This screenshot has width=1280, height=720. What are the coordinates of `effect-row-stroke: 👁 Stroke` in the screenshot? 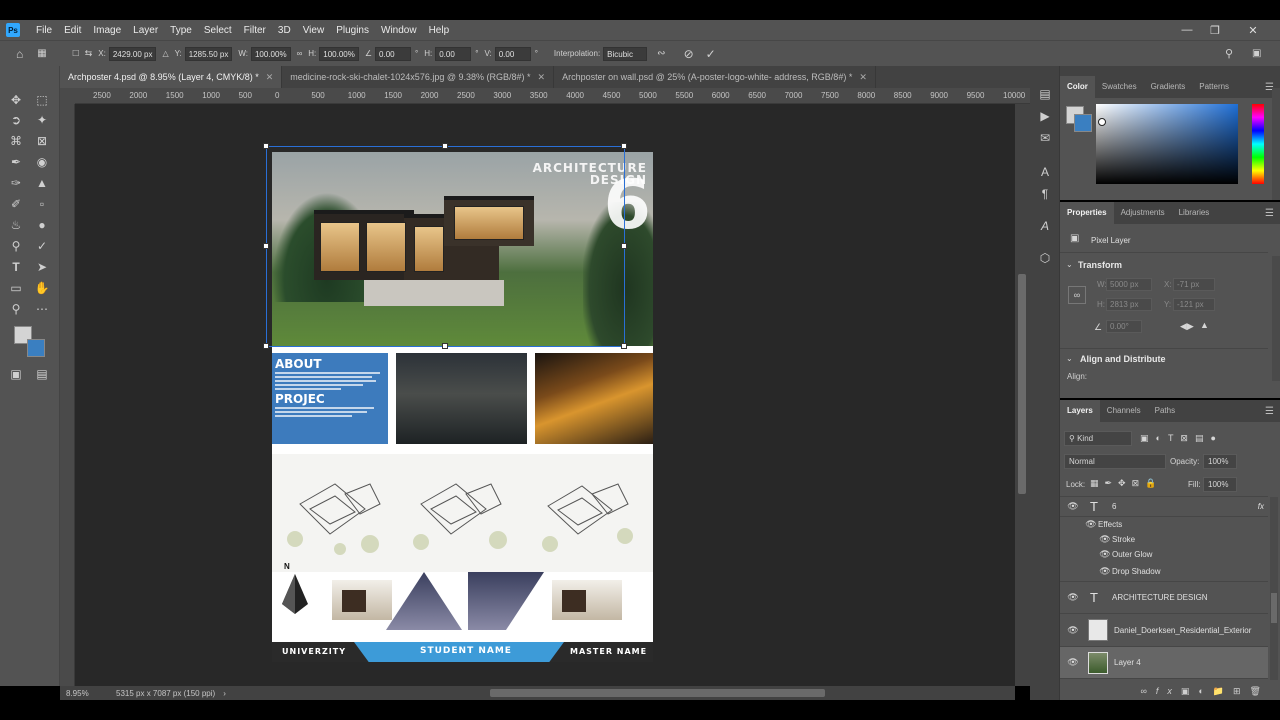 It's located at (1164, 539).